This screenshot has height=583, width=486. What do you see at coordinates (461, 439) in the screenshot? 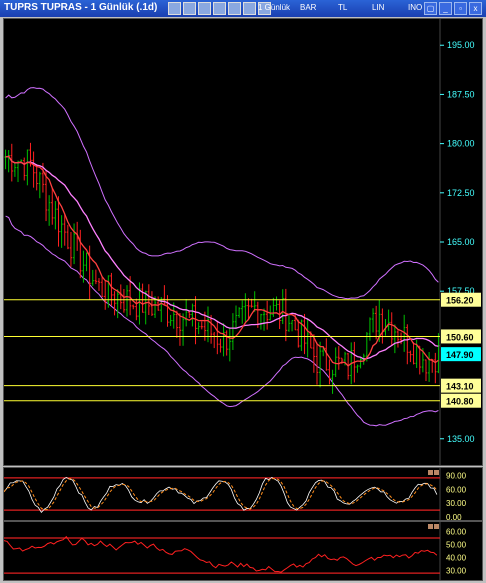
I see `axis-tick-label: 135.00` at bounding box center [461, 439].